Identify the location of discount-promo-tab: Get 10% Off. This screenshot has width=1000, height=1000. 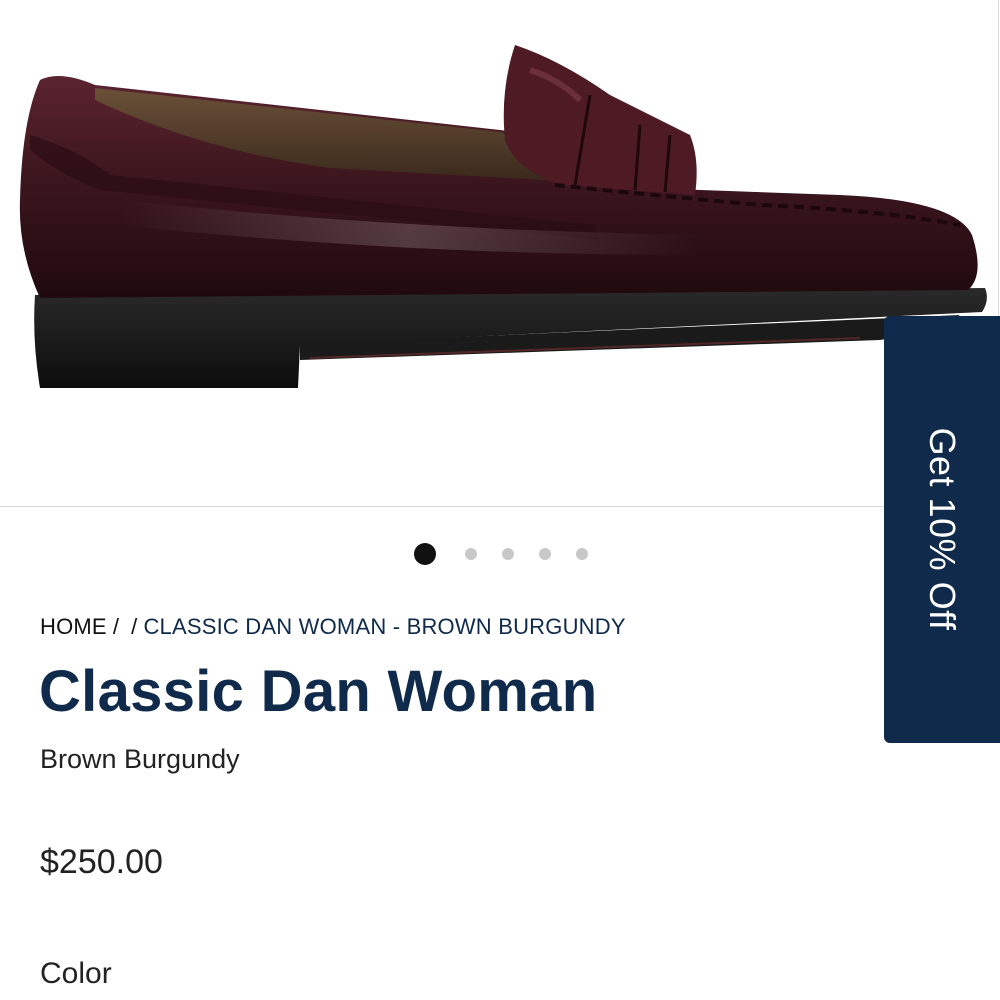
(942, 529).